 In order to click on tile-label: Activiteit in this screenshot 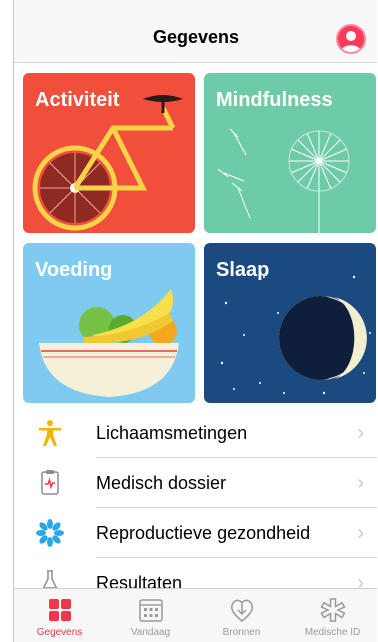, I will do `click(77, 100)`.